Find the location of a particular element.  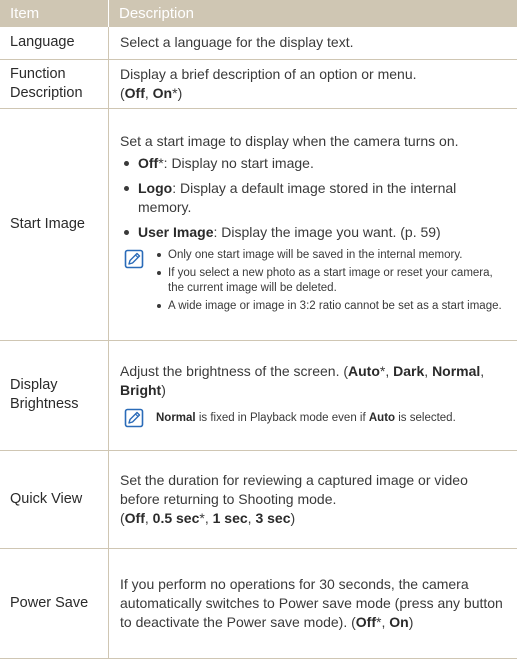

row-item-display-brightness: Display Brightness is located at coordinates (54, 395).